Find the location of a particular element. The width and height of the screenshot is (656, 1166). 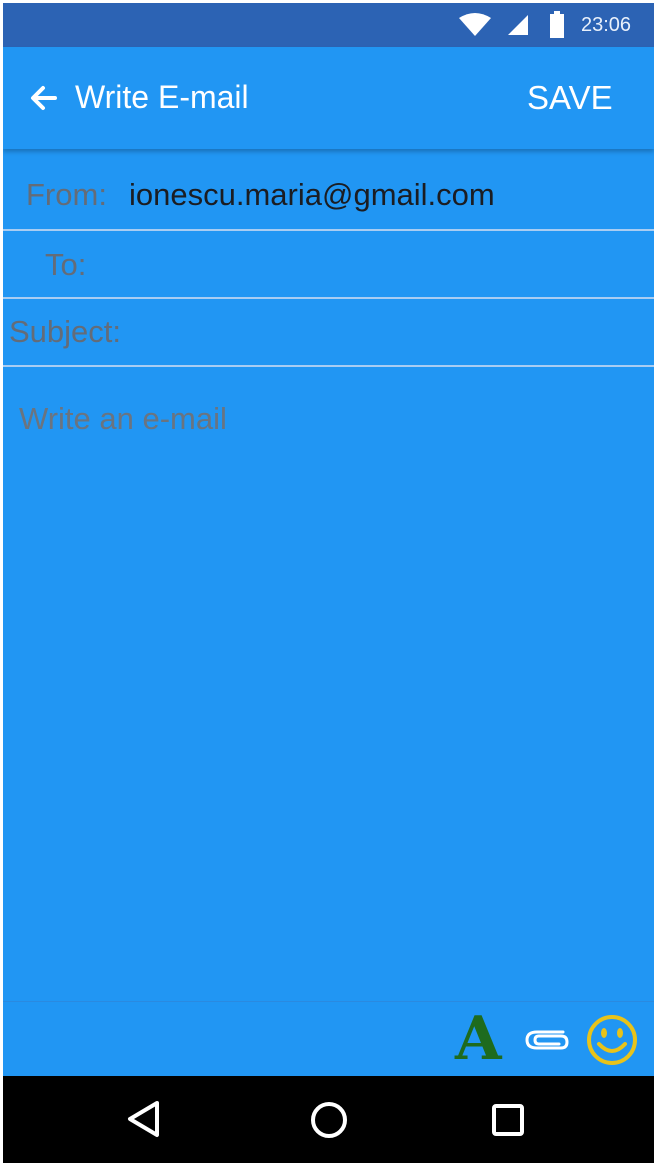

subject-input is located at coordinates (393, 332).